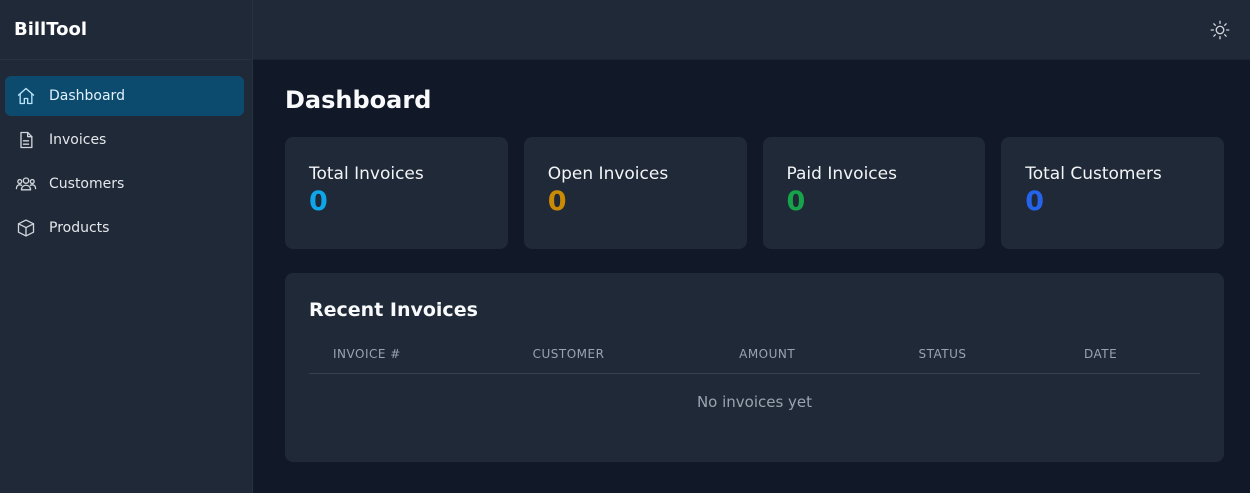 This screenshot has height=493, width=1250. I want to click on topbar, so click(751, 30).